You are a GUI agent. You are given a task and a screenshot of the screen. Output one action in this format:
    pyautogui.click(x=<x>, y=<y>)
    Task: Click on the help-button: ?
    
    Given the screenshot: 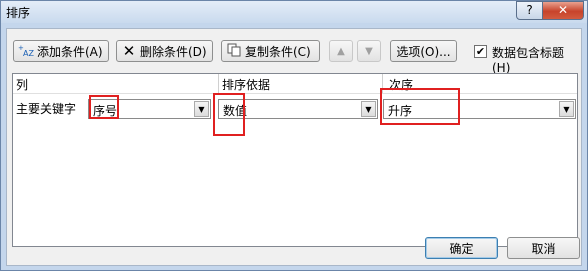 What is the action you would take?
    pyautogui.click(x=529, y=10)
    